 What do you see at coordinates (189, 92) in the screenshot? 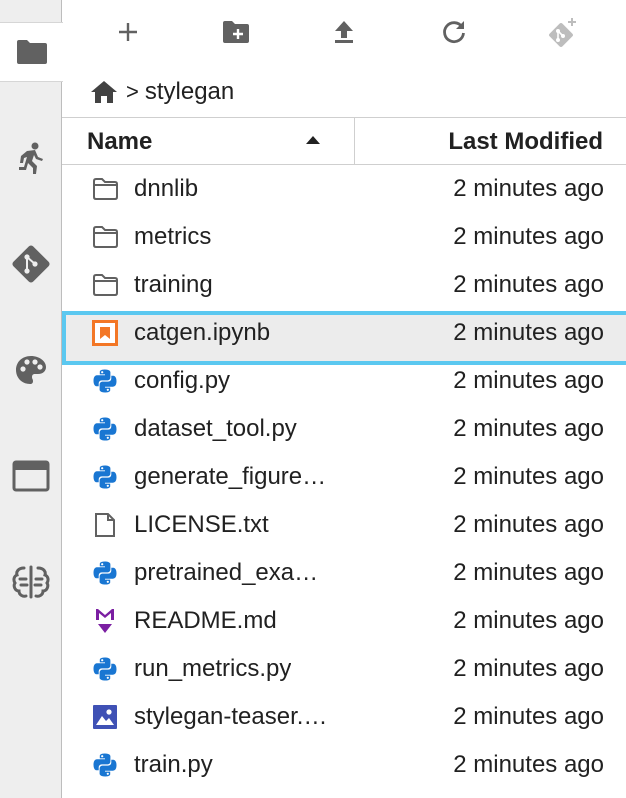
I see `breadcrumb-current-folder: stylegan` at bounding box center [189, 92].